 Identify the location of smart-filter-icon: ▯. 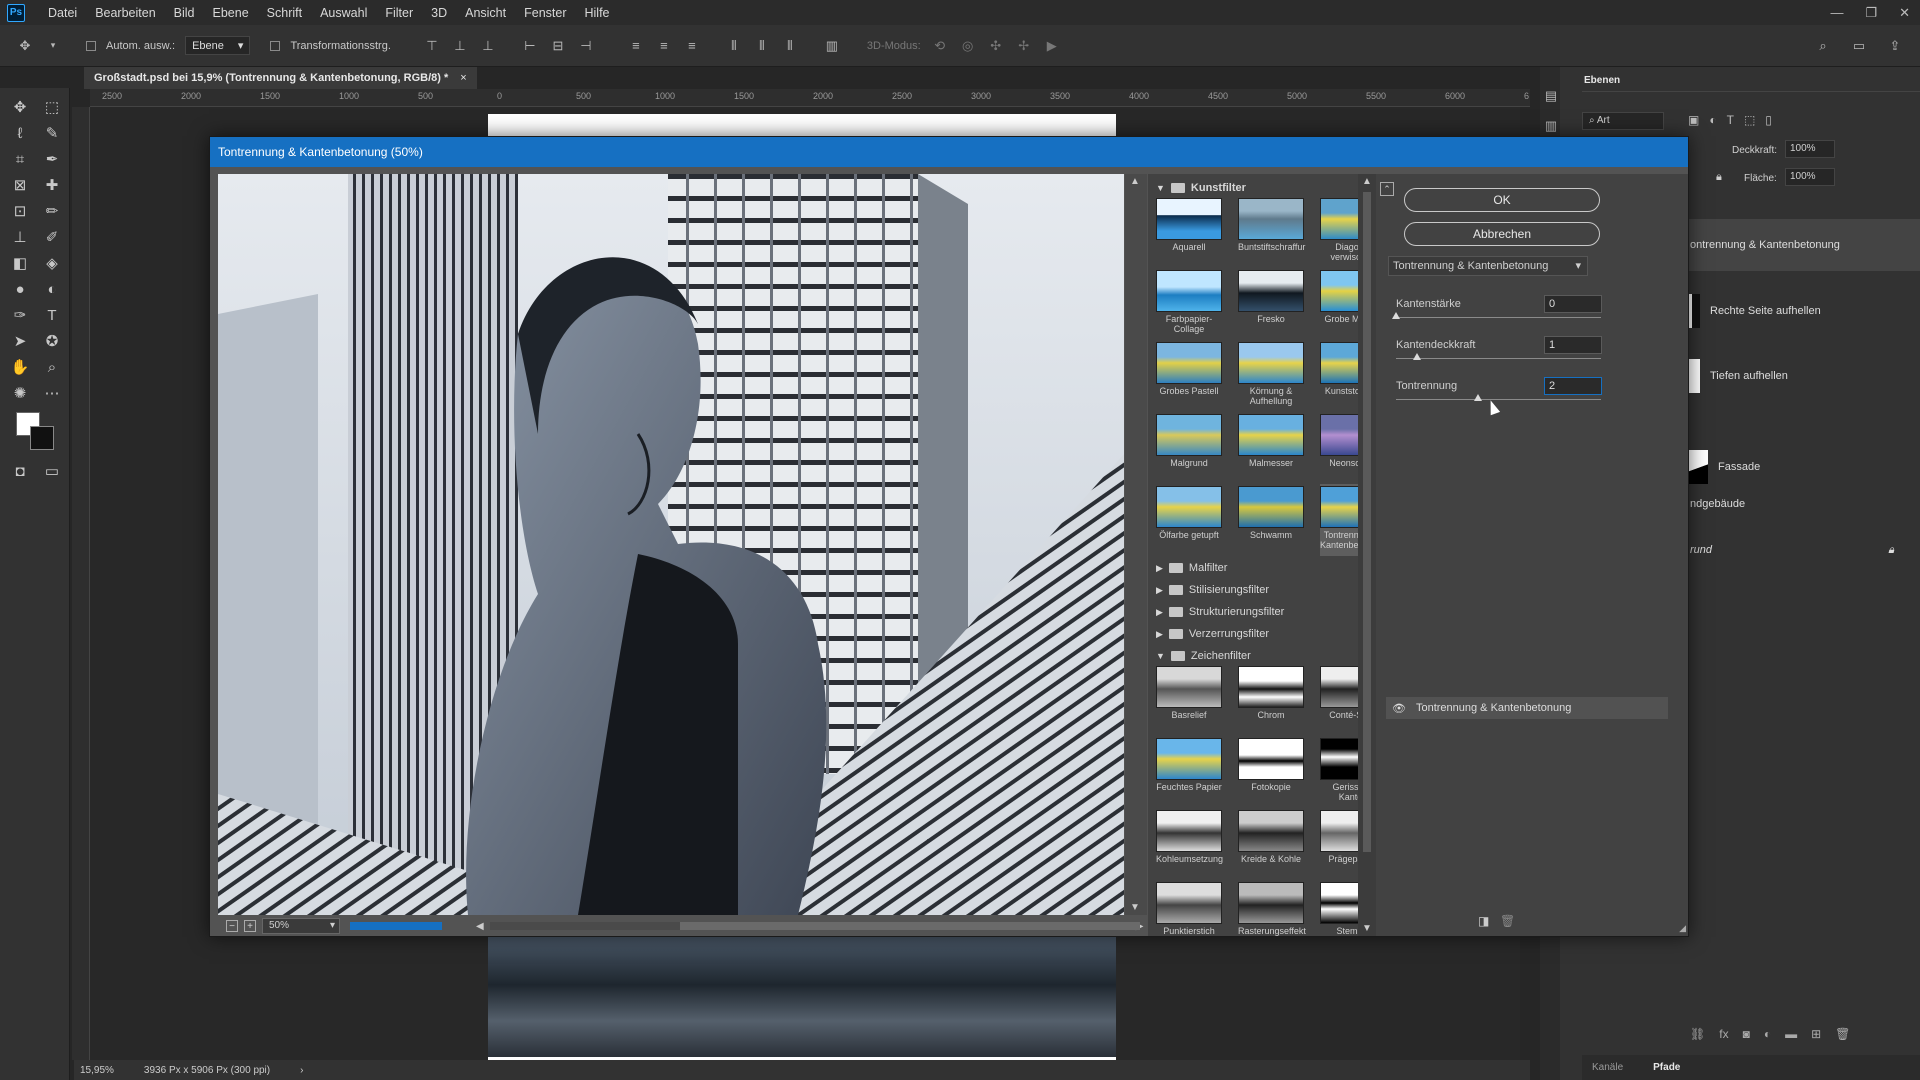
(1768, 120).